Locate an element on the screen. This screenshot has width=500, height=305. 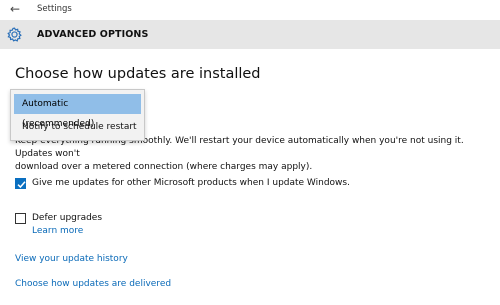
checkmark-icon is located at coordinates (21, 185).